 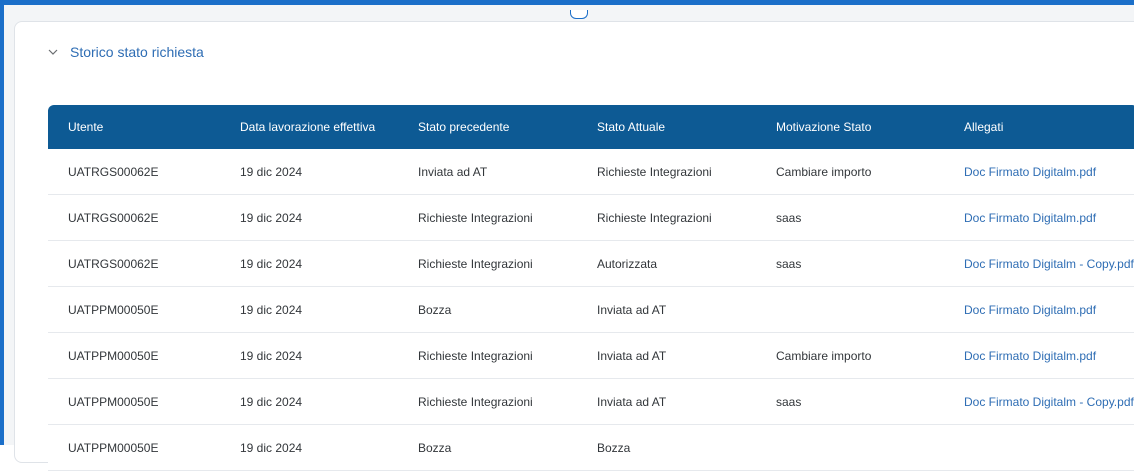 I want to click on section-title: Storico stato richiesta, so click(x=137, y=52).